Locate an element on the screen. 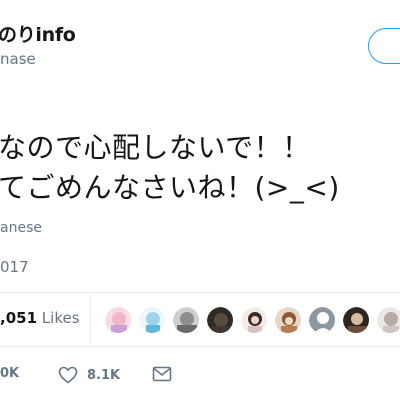 This screenshot has height=400, width=400. translate-link: anese is located at coordinates (21, 228).